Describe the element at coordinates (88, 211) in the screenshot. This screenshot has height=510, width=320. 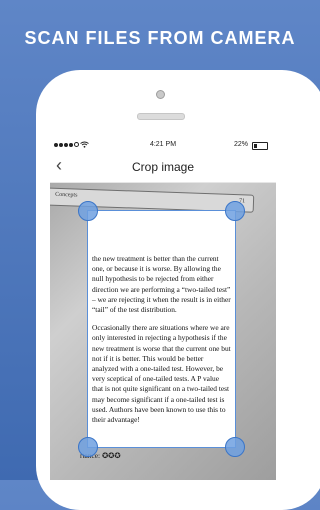
I see `crop-handle-top-left` at that location.